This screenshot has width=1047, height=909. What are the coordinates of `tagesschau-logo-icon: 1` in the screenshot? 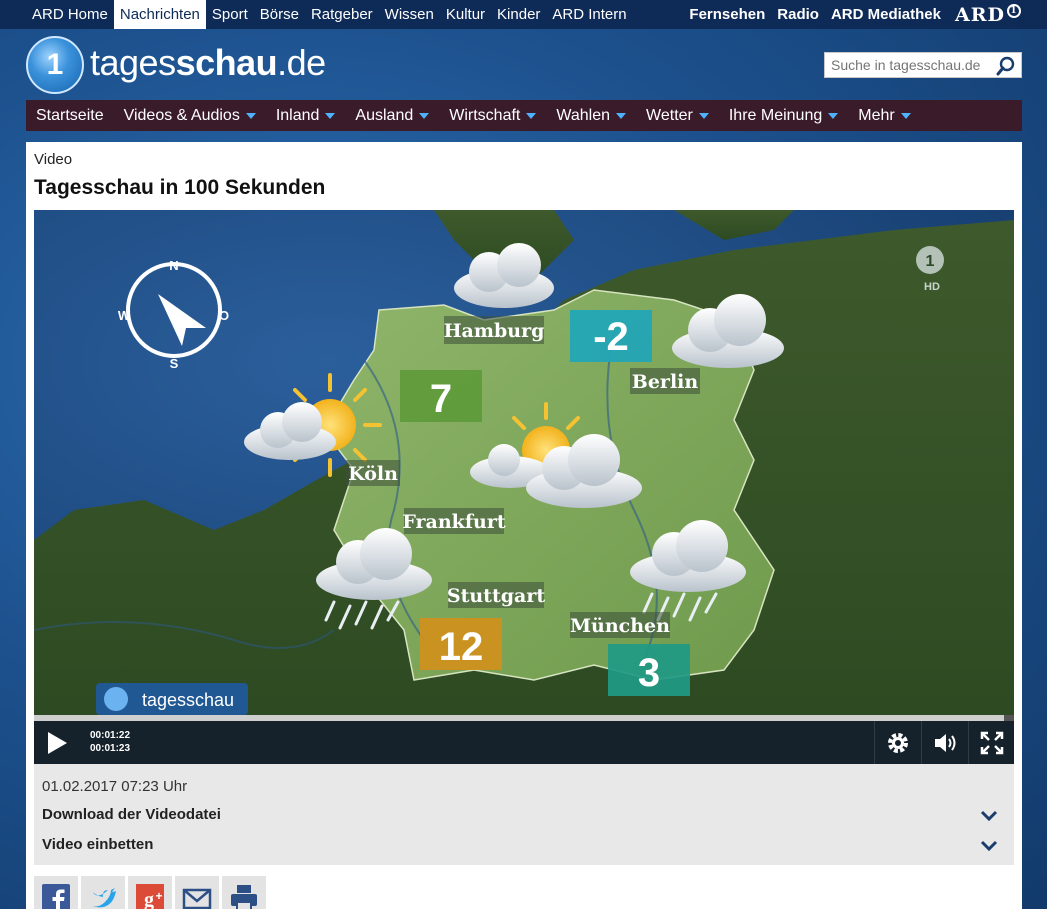 It's located at (55, 65).